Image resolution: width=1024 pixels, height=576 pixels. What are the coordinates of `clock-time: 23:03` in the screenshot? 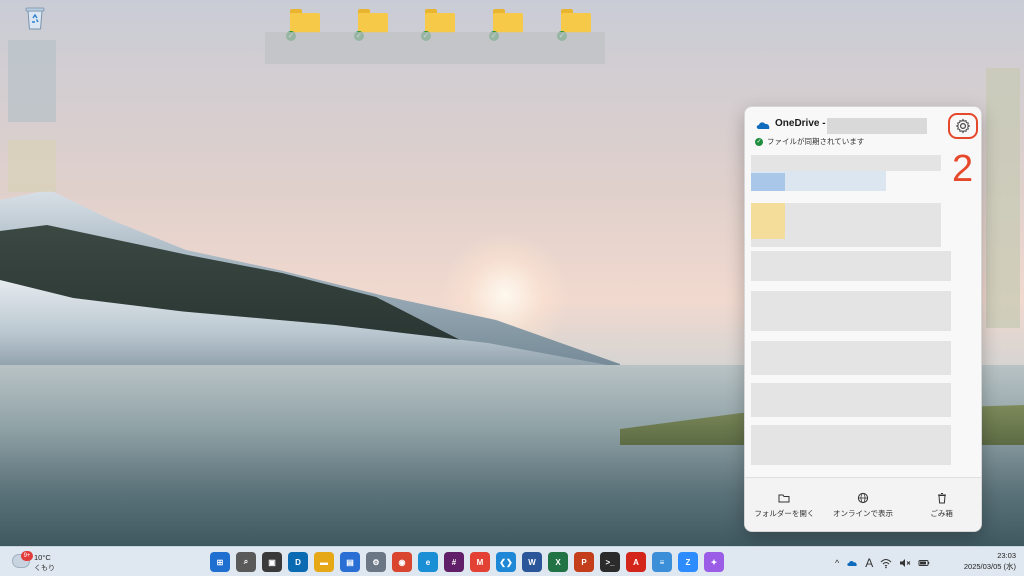 It's located at (1006, 555).